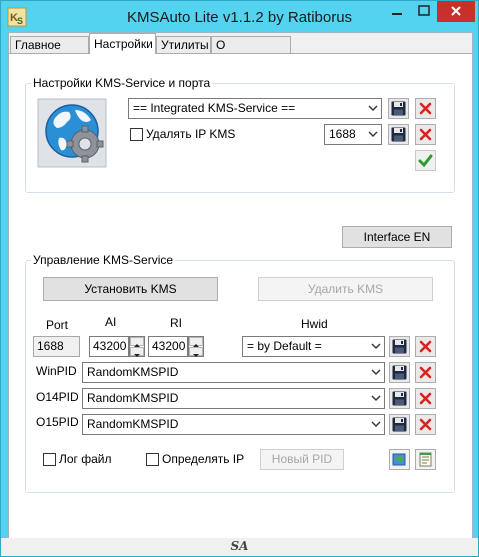  I want to click on log-file-label: Лог файл, so click(85, 459).